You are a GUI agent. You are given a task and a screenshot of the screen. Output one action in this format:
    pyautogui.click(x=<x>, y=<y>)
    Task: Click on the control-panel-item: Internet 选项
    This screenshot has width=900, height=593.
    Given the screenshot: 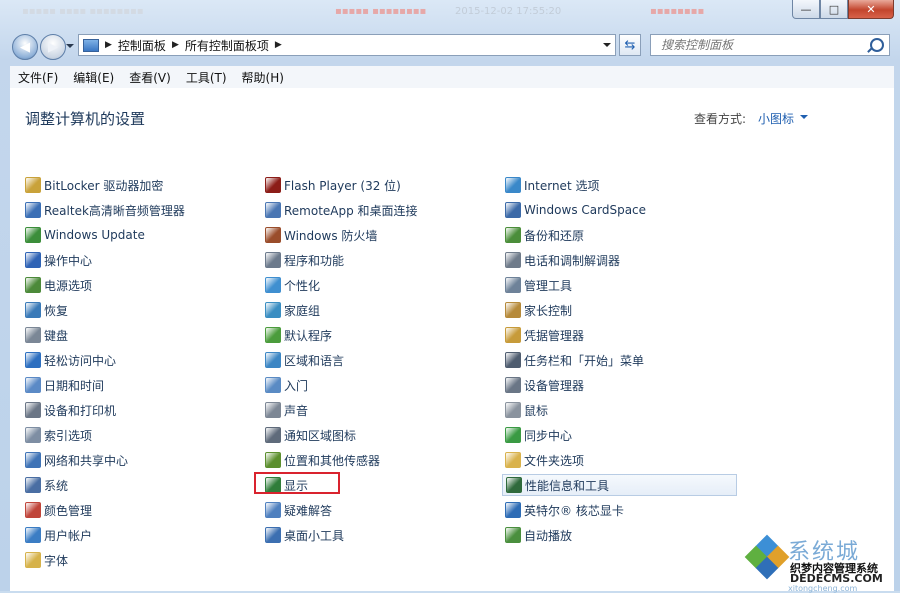 What is the action you would take?
    pyautogui.click(x=550, y=185)
    